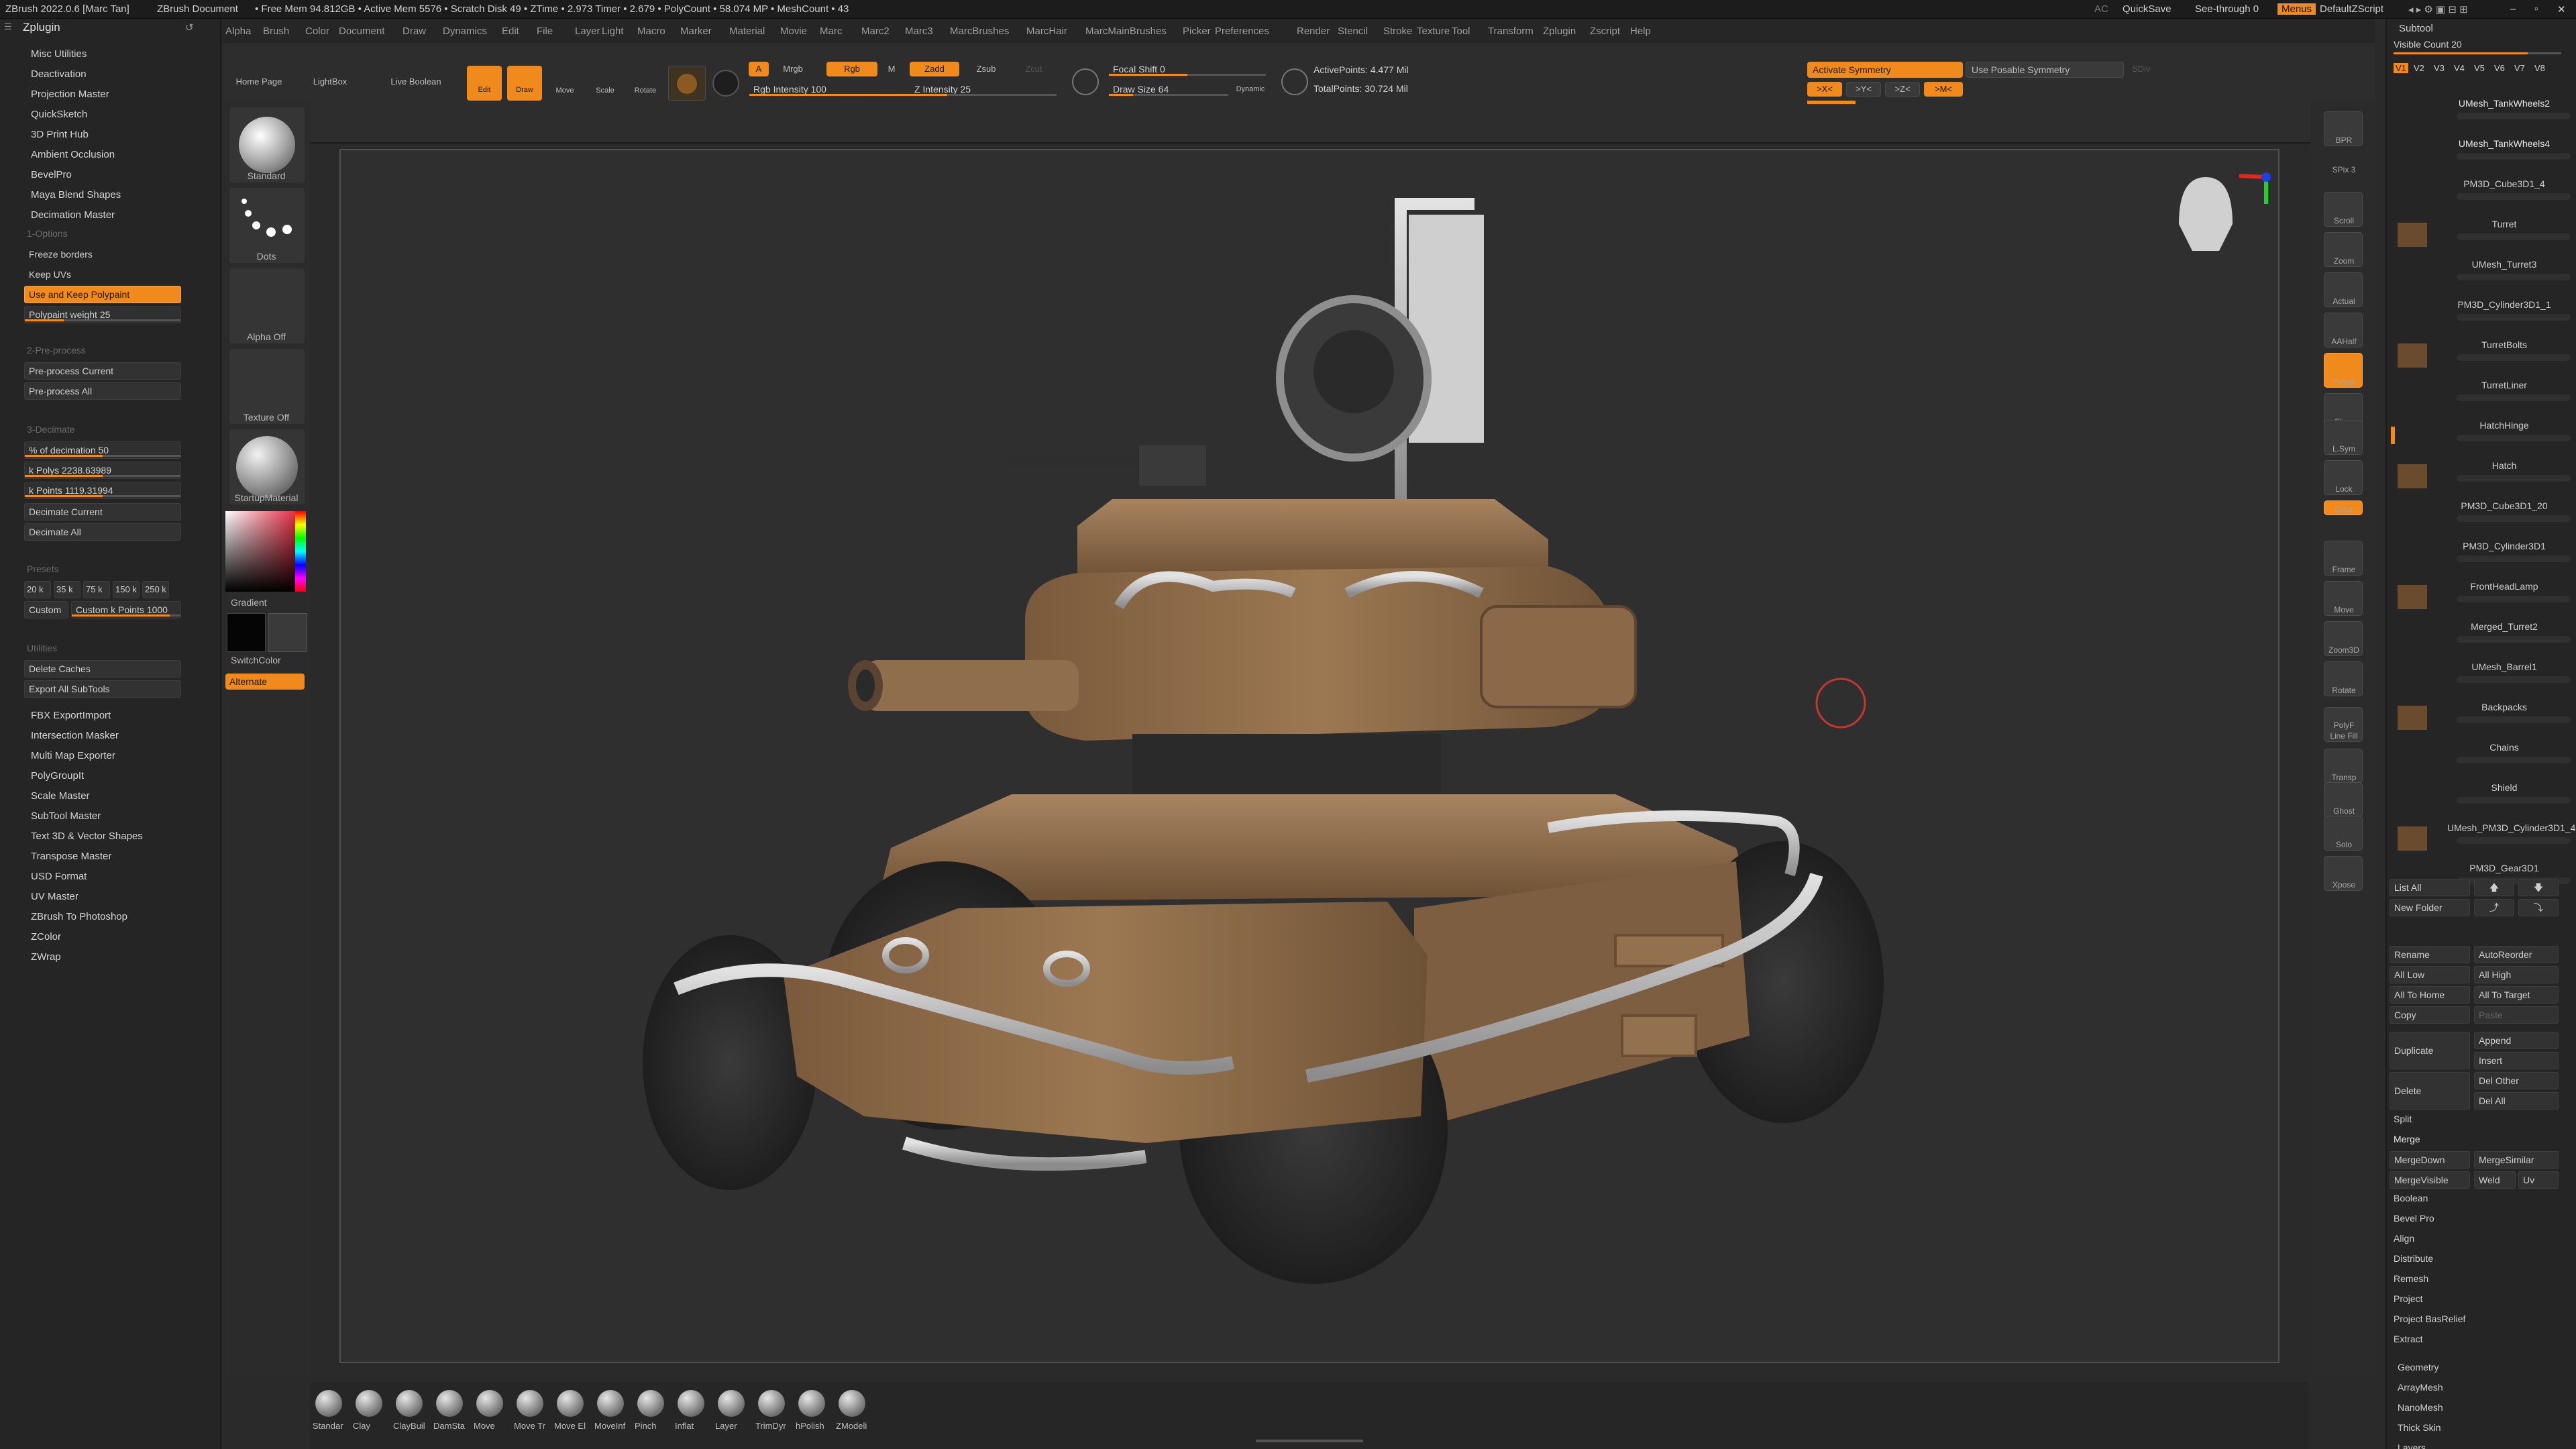 This screenshot has height=1449, width=2576. Describe the element at coordinates (59, 74) in the screenshot. I see `plugin-deactivation: Deactivation` at that location.